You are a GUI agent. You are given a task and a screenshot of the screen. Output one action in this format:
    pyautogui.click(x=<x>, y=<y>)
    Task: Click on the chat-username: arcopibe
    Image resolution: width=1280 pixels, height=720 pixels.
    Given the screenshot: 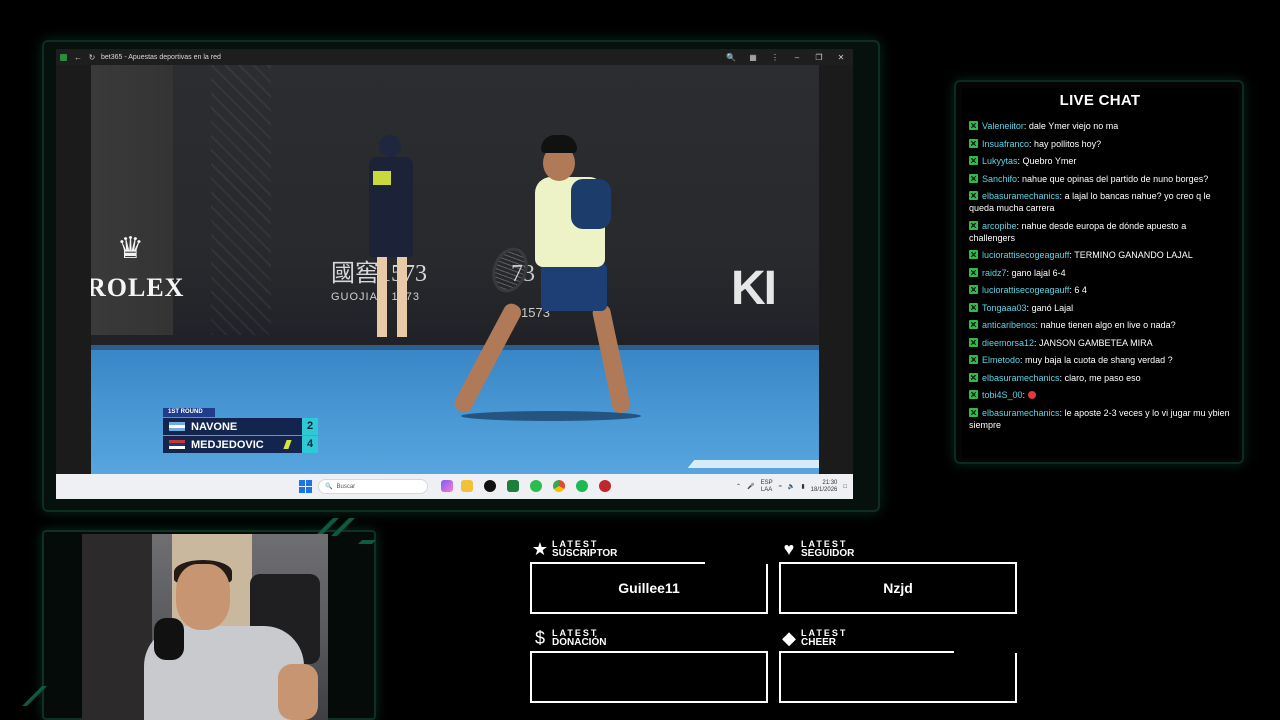 What is the action you would take?
    pyautogui.click(x=999, y=226)
    